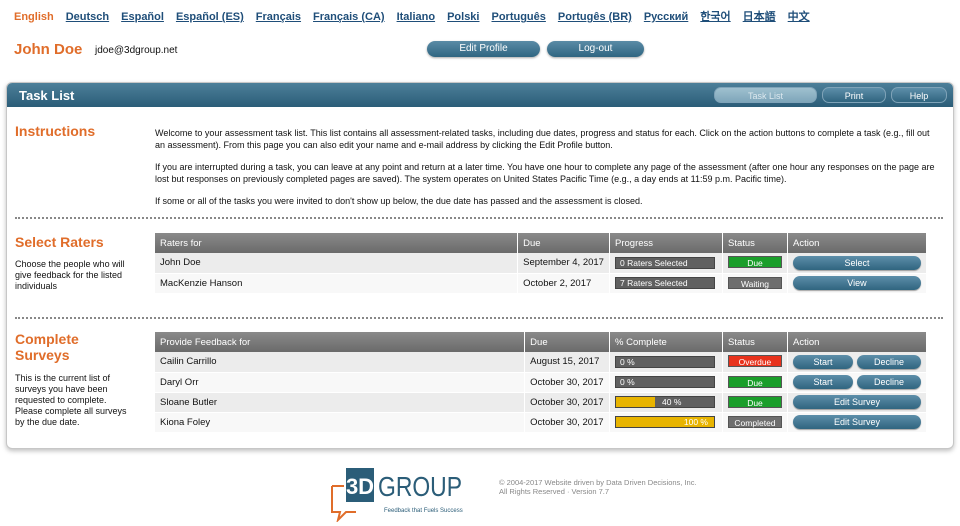 The image size is (960, 526). What do you see at coordinates (857, 342) in the screenshot?
I see `surveys-col-action: Action` at bounding box center [857, 342].